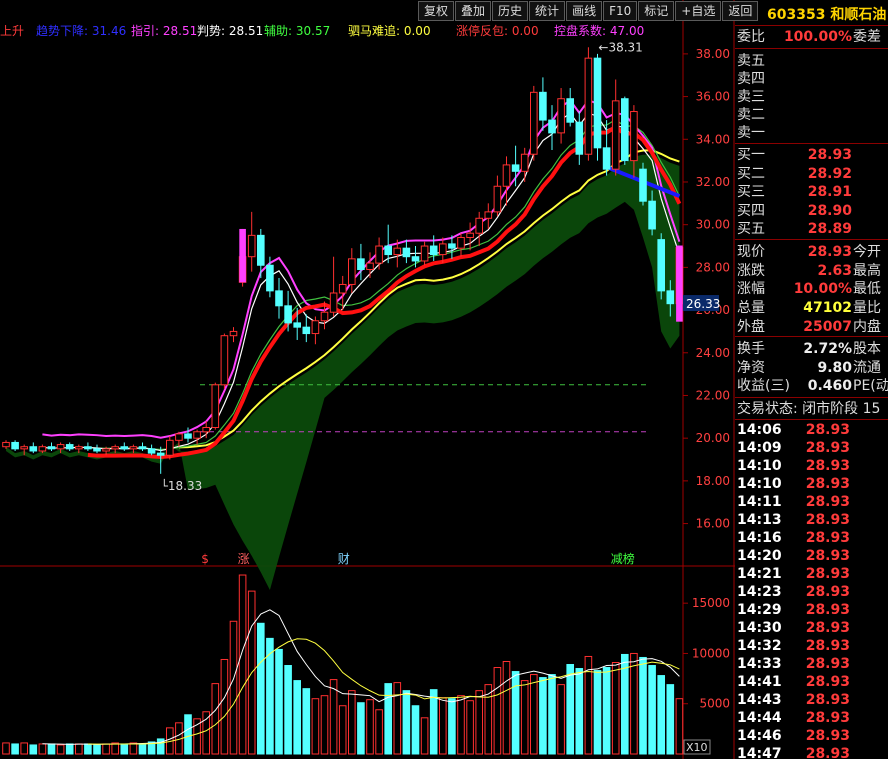 This screenshot has height=759, width=888. I want to click on statistics-button: 统计, so click(547, 11).